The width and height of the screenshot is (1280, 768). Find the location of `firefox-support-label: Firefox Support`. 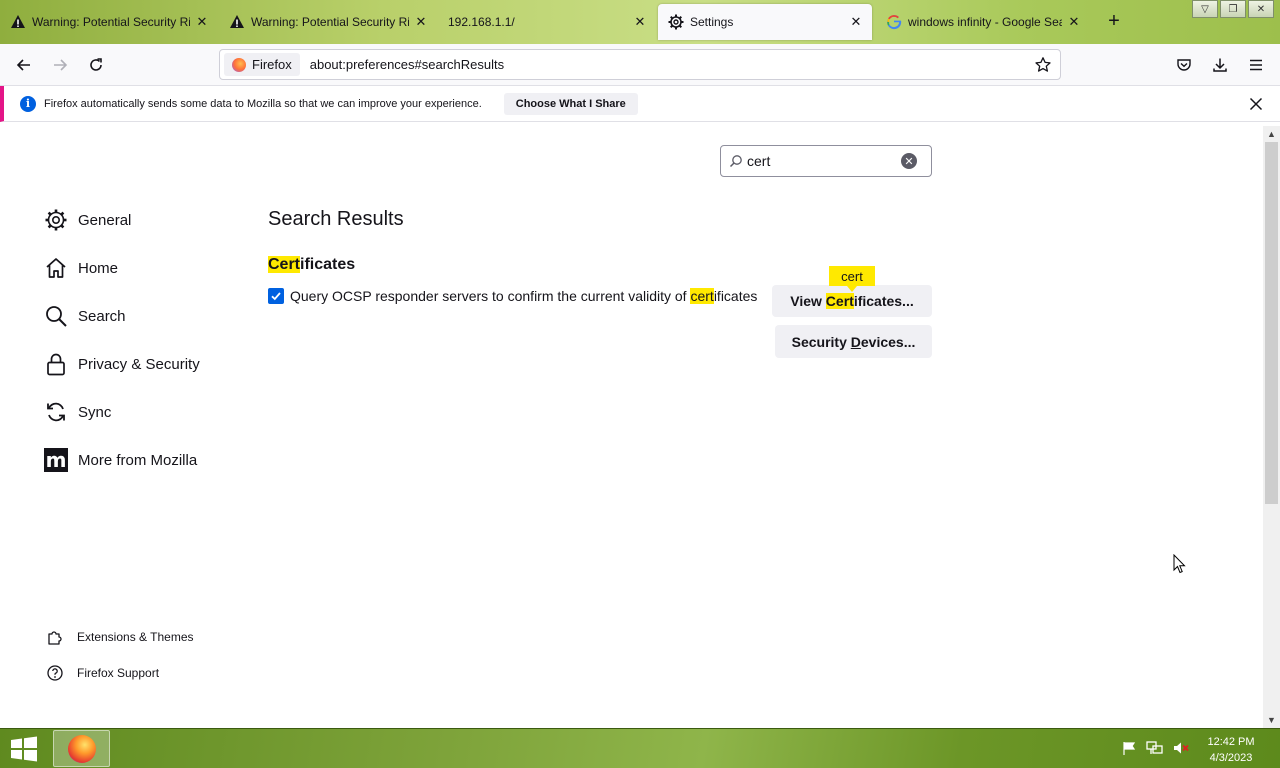

firefox-support-label: Firefox Support is located at coordinates (118, 673).